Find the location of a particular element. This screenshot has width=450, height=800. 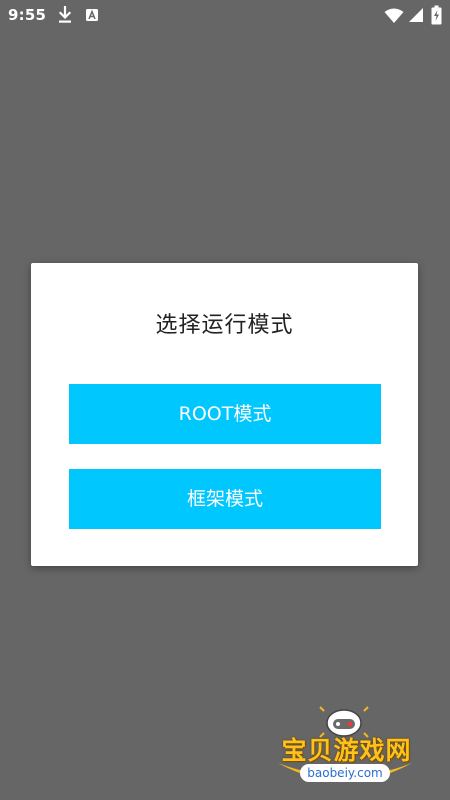

wifi-icon is located at coordinates (394, 15).